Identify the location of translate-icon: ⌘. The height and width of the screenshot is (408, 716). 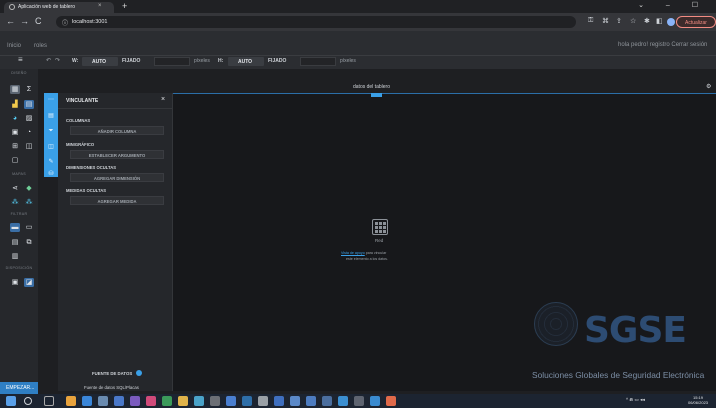
(605, 21).